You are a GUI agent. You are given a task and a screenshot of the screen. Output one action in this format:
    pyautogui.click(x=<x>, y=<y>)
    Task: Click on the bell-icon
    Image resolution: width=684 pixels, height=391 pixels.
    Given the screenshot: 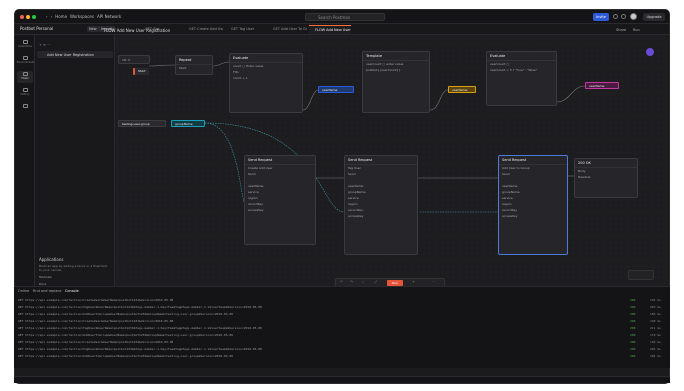 What is the action you would take?
    pyautogui.click(x=623, y=16)
    